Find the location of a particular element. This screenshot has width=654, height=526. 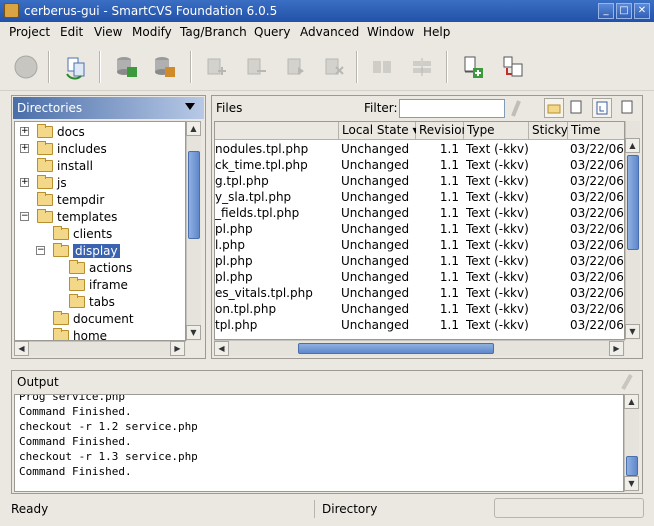

files-hscrollbar: ◀ ▶ is located at coordinates (419, 348).